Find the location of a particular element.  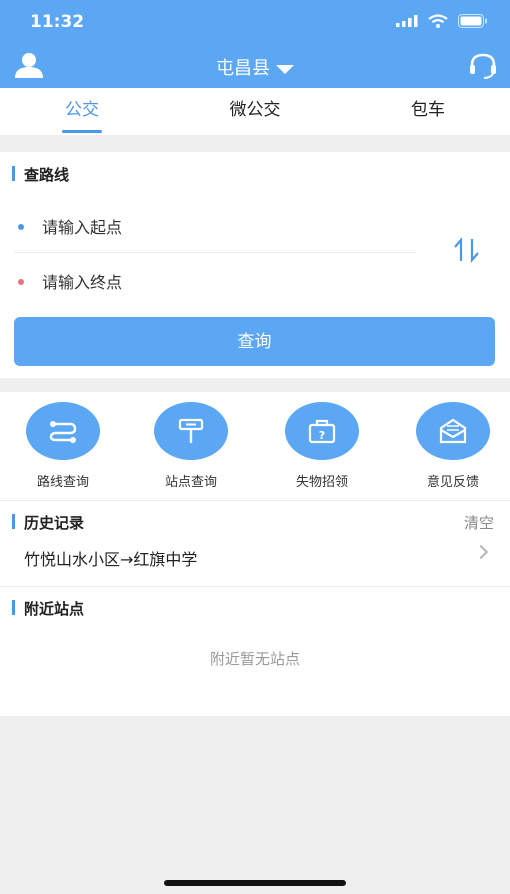

query-button: 查询 is located at coordinates (254, 341).